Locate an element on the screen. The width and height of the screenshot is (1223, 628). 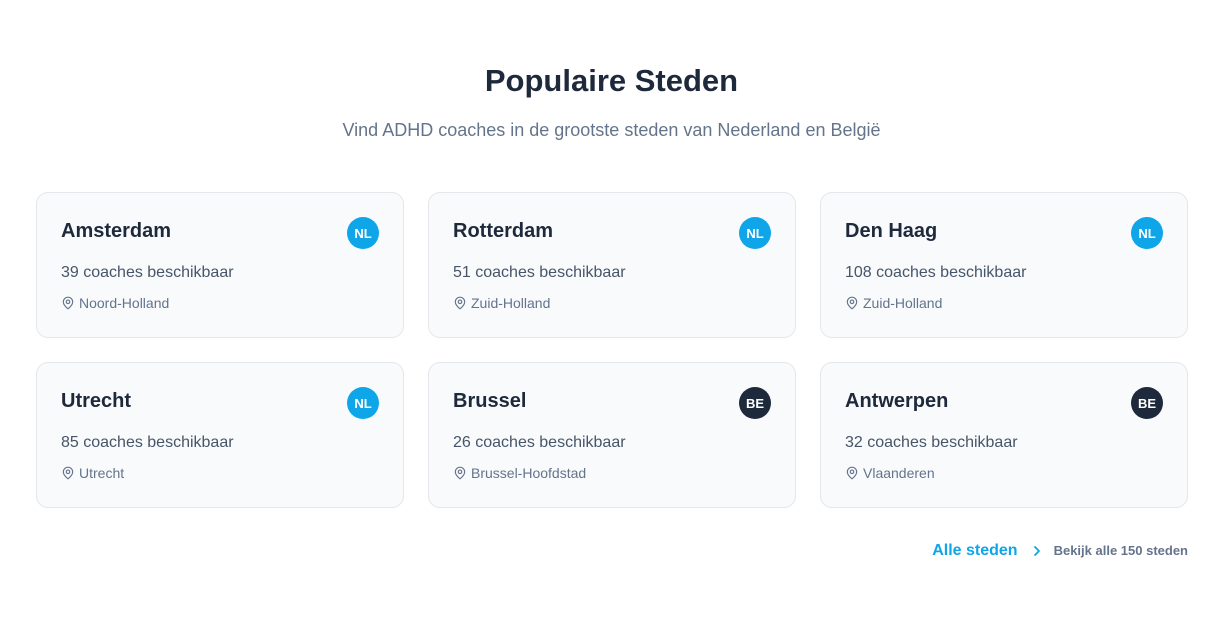
region-line: Vlaanderen is located at coordinates (890, 473).